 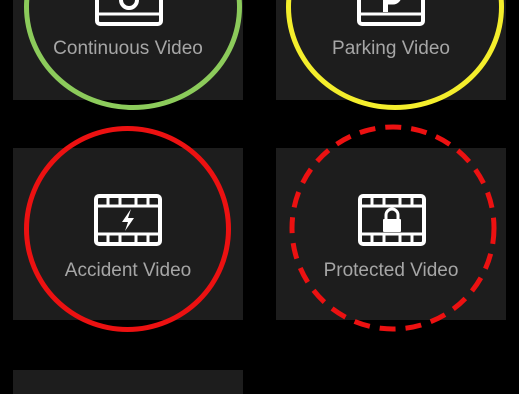 I want to click on film-parking-icon, so click(x=391, y=13).